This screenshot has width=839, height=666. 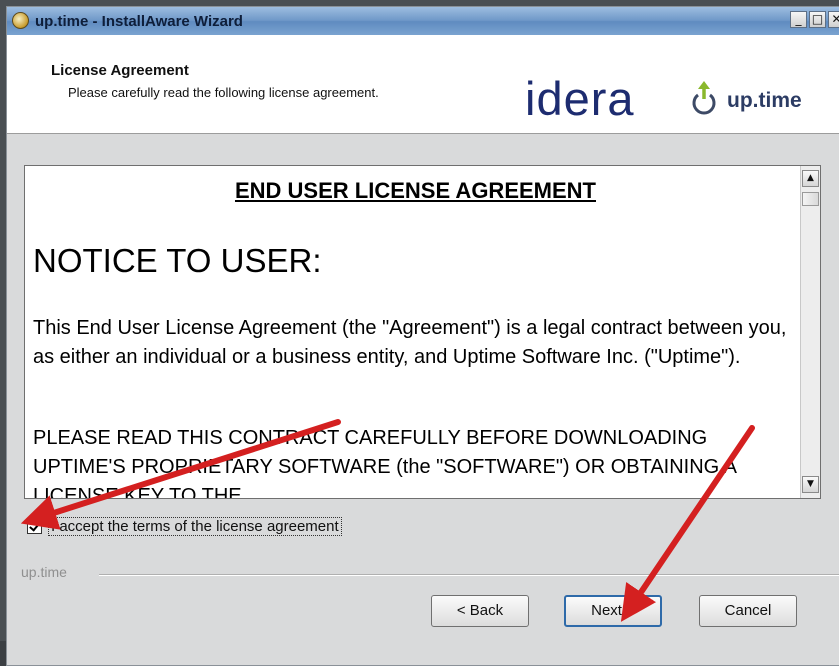 I want to click on logo-product-text: up.time, so click(x=764, y=100).